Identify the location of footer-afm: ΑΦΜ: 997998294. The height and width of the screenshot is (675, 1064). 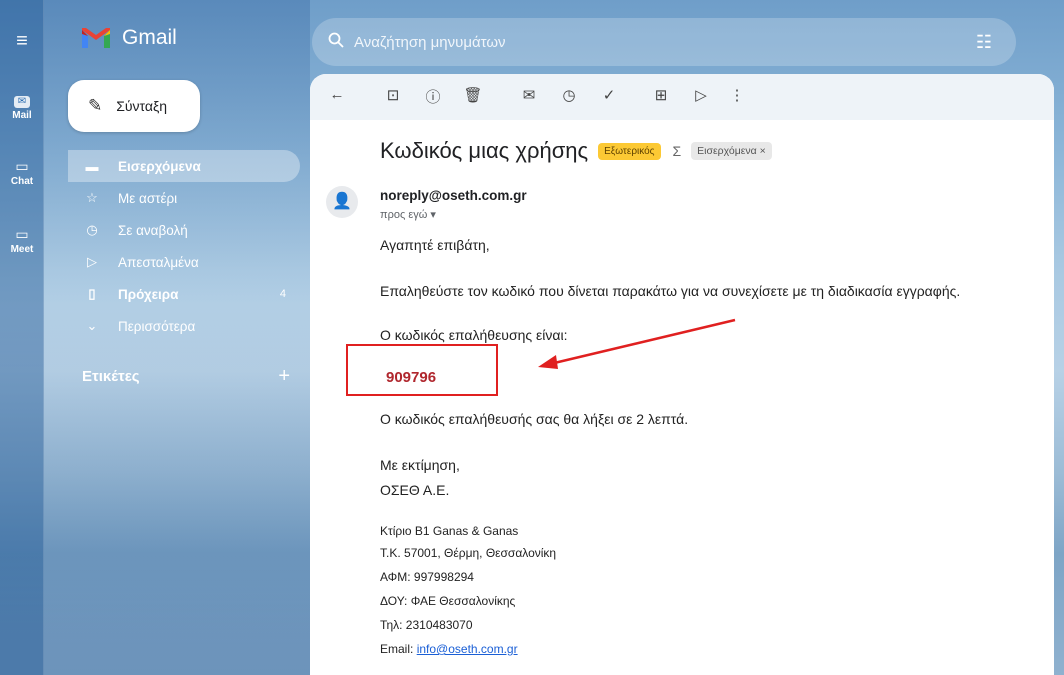
(427, 577).